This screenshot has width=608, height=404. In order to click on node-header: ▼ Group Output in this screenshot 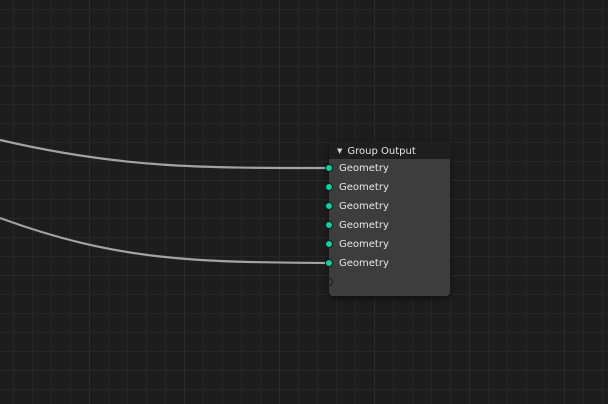, I will do `click(389, 151)`.